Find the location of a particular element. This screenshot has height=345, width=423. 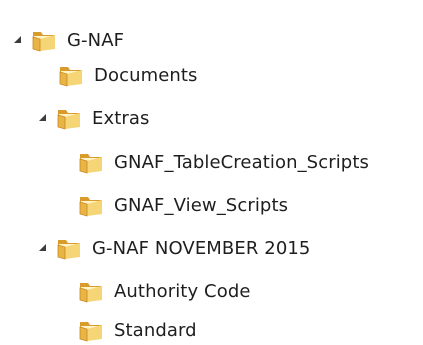

tree-item-label: Extras is located at coordinates (121, 118).